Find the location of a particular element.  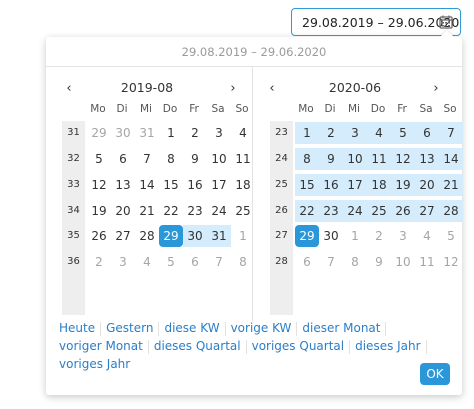

preset-link: dieser Monat is located at coordinates (341, 328).